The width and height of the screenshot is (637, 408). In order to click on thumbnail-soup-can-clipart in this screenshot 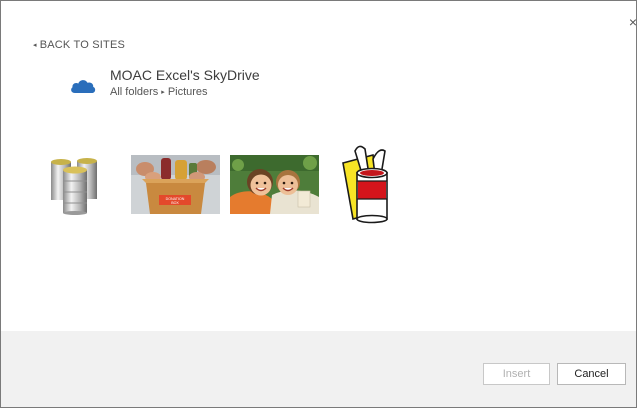, I will do `click(371, 183)`.